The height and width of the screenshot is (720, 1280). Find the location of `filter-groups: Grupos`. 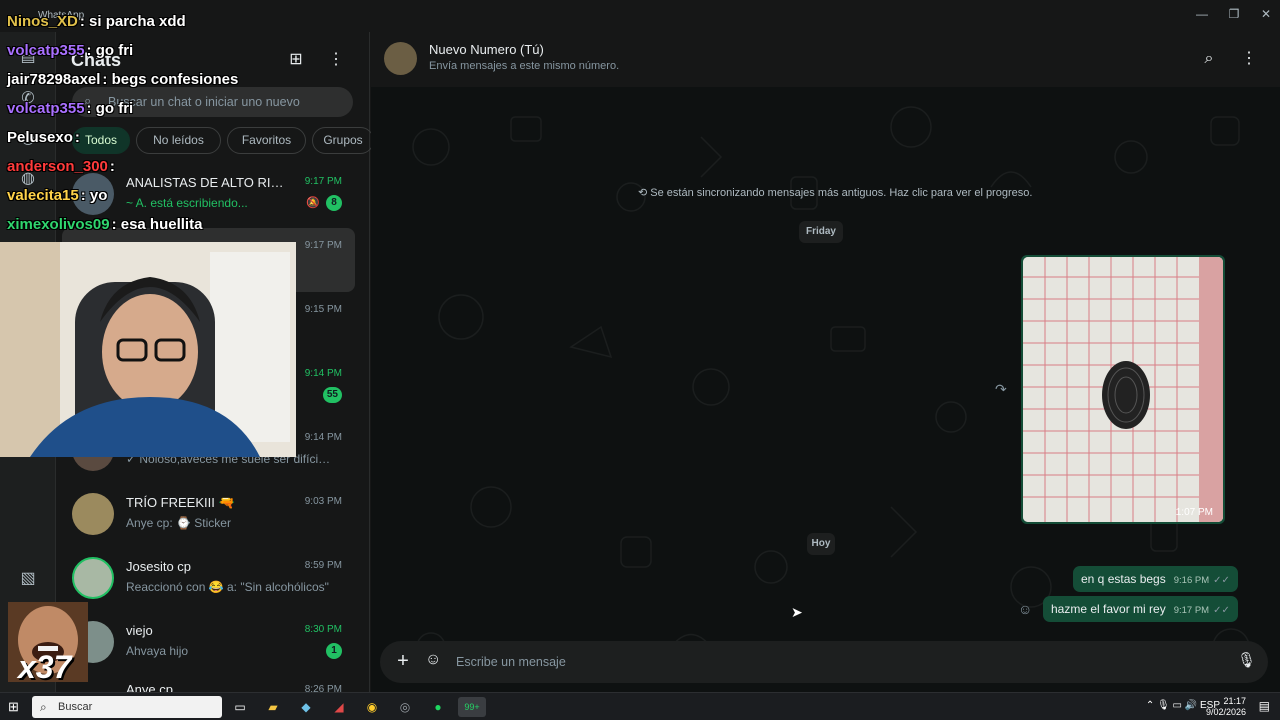

filter-groups: Grupos is located at coordinates (343, 140).